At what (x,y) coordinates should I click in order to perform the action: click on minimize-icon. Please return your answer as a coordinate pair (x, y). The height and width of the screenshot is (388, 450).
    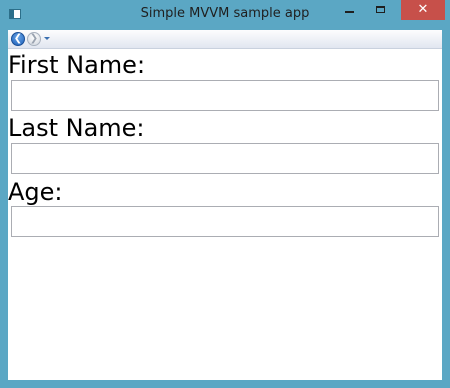
    Looking at the image, I should click on (349, 12).